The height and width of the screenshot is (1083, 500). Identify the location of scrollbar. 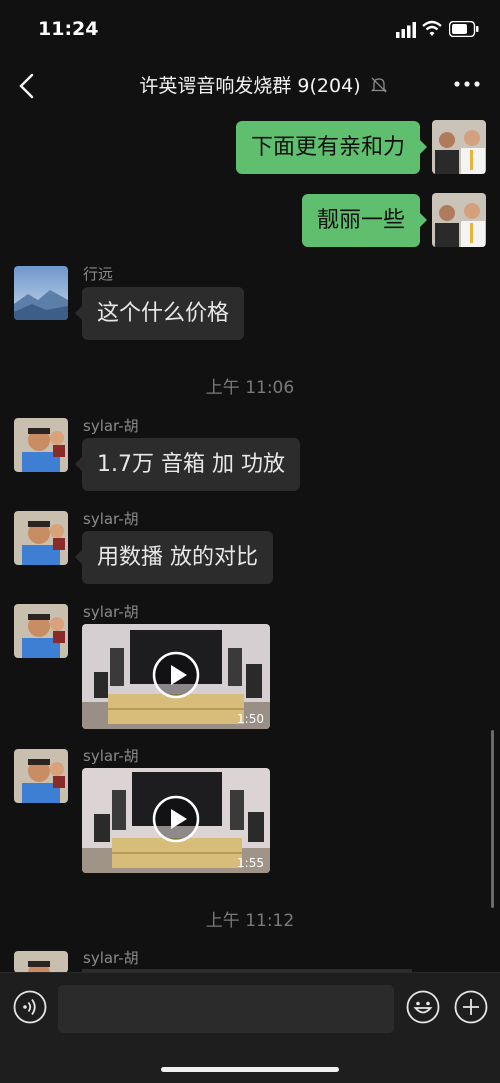
(492, 819).